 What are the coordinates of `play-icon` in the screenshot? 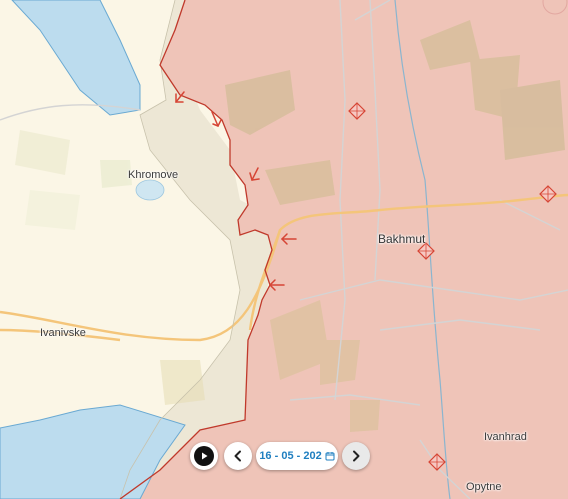 It's located at (204, 456).